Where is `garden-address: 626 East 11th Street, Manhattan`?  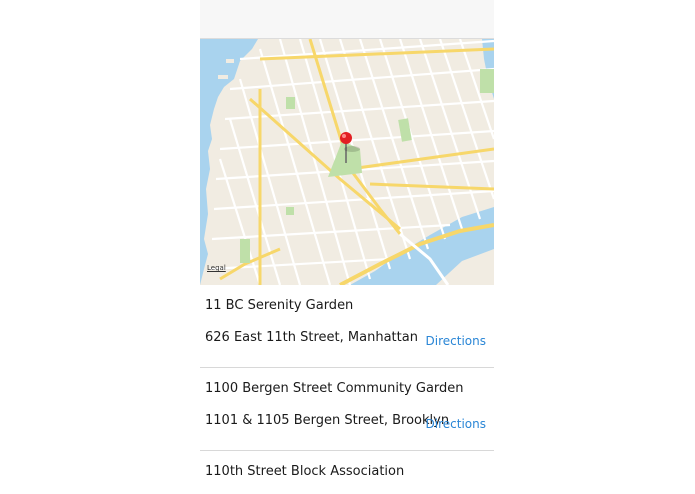 garden-address: 626 East 11th Street, Manhattan is located at coordinates (311, 337).